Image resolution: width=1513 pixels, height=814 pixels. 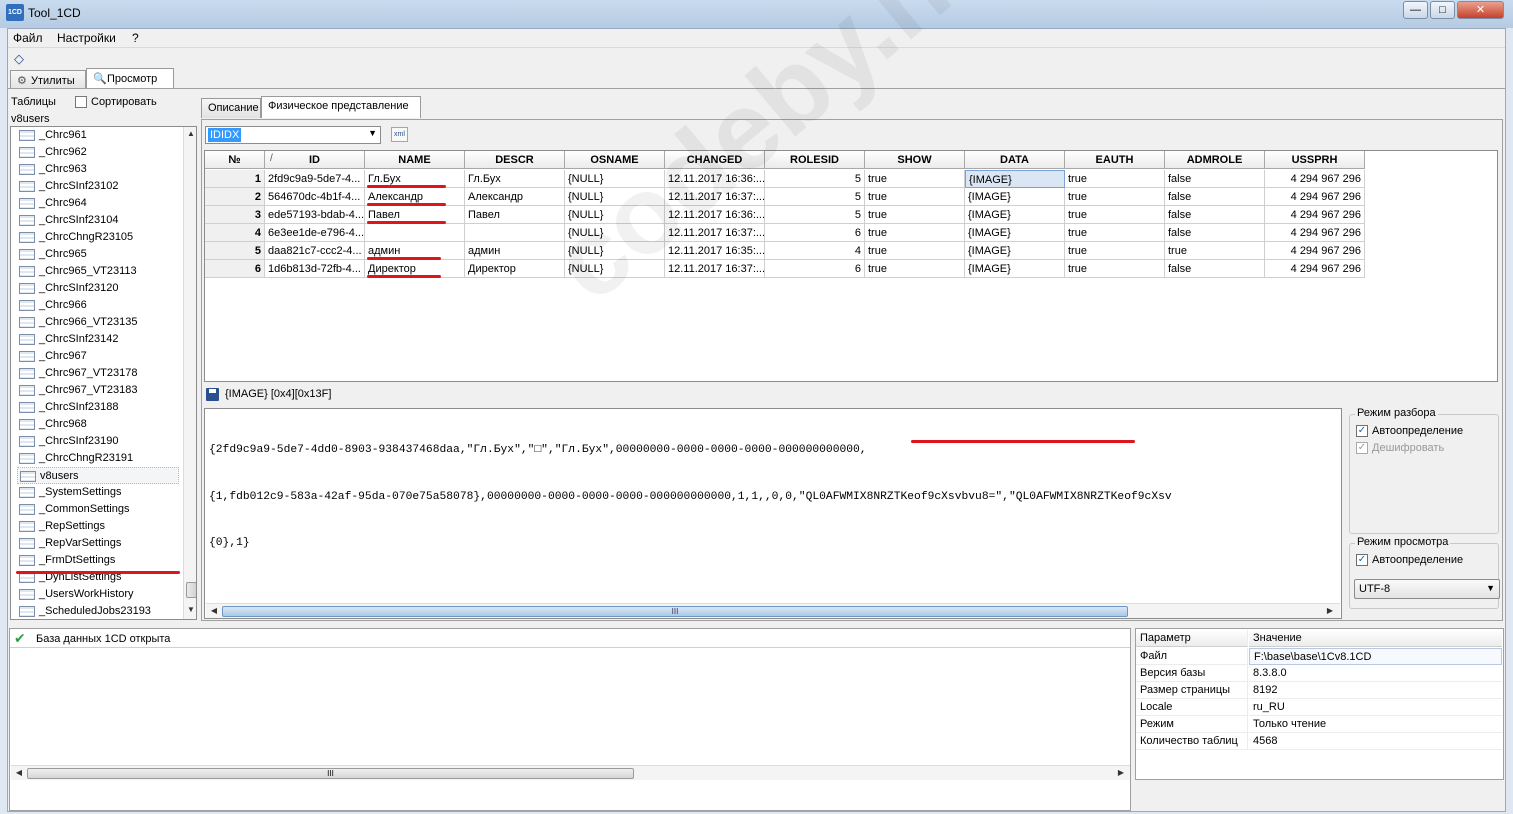 I want to click on sort-checkbox, so click(x=81, y=102).